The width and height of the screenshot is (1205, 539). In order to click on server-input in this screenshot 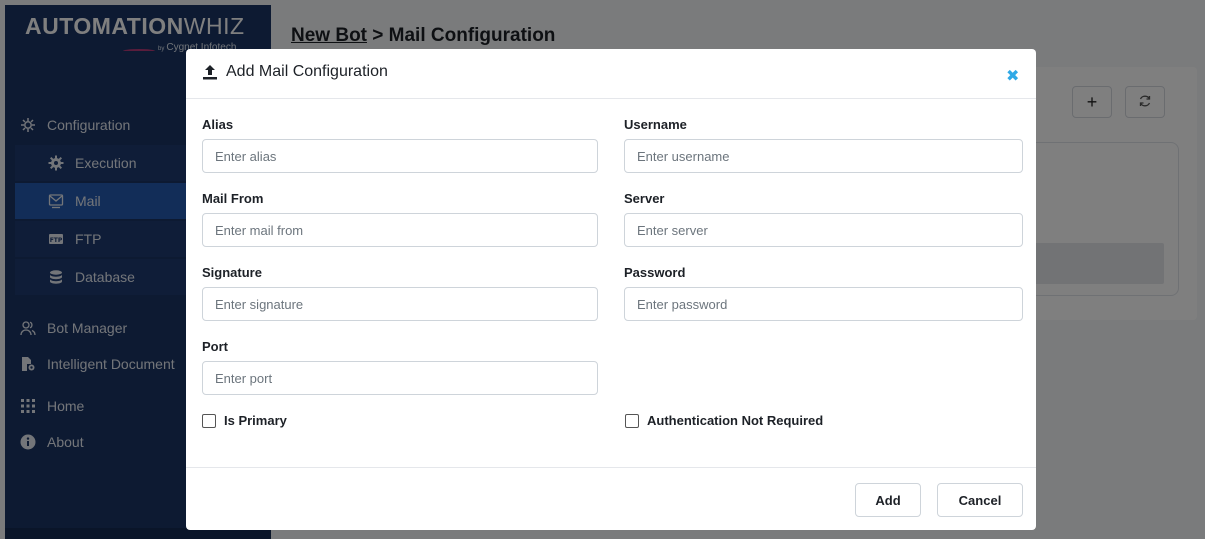, I will do `click(823, 230)`.